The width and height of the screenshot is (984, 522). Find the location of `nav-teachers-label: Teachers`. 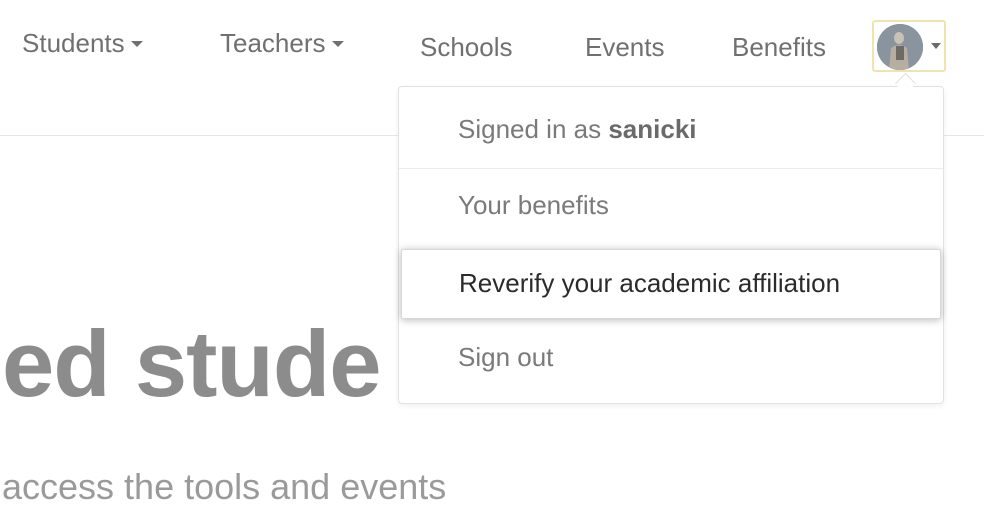

nav-teachers-label: Teachers is located at coordinates (273, 43).